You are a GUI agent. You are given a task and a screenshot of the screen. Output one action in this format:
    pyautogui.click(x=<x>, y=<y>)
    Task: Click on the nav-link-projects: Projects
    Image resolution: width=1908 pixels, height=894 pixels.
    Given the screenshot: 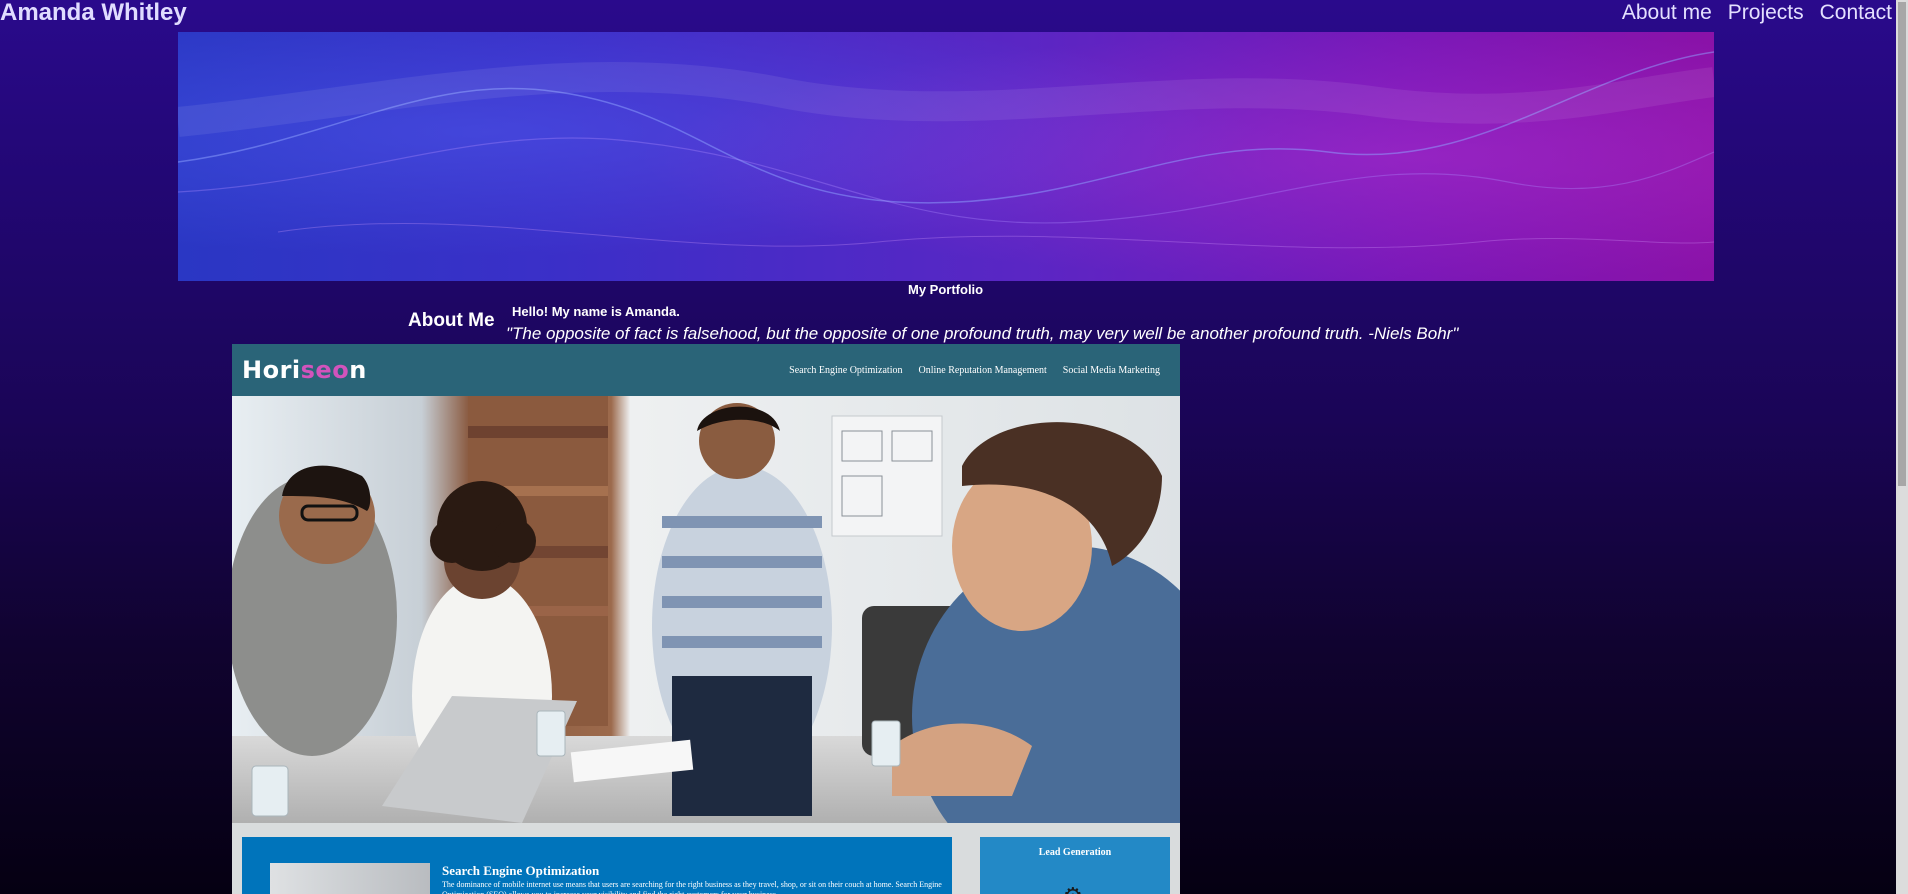 What is the action you would take?
    pyautogui.click(x=1766, y=13)
    